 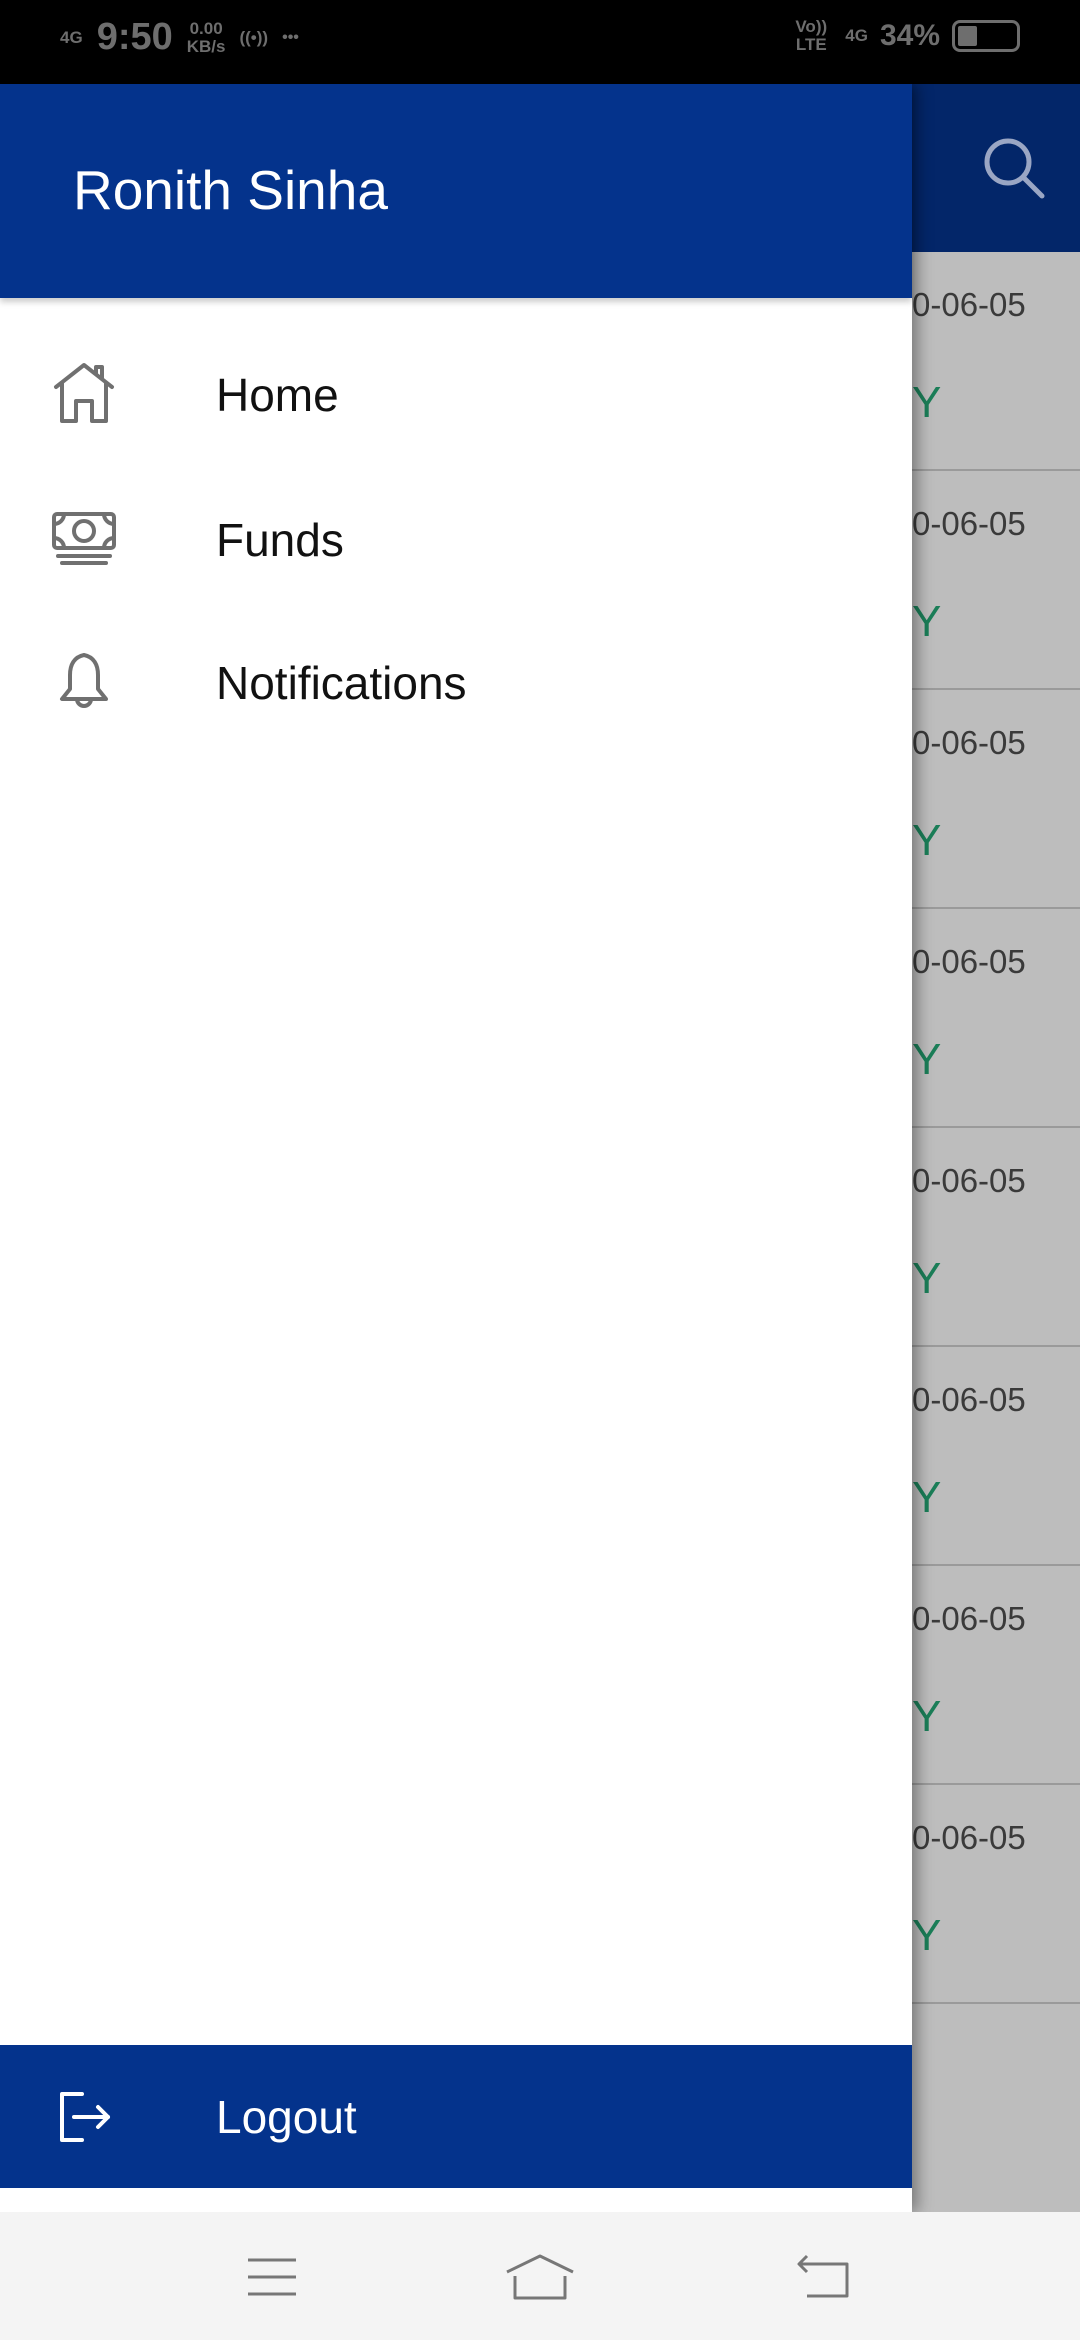 I want to click on battery-percent: 34%, so click(x=909, y=35).